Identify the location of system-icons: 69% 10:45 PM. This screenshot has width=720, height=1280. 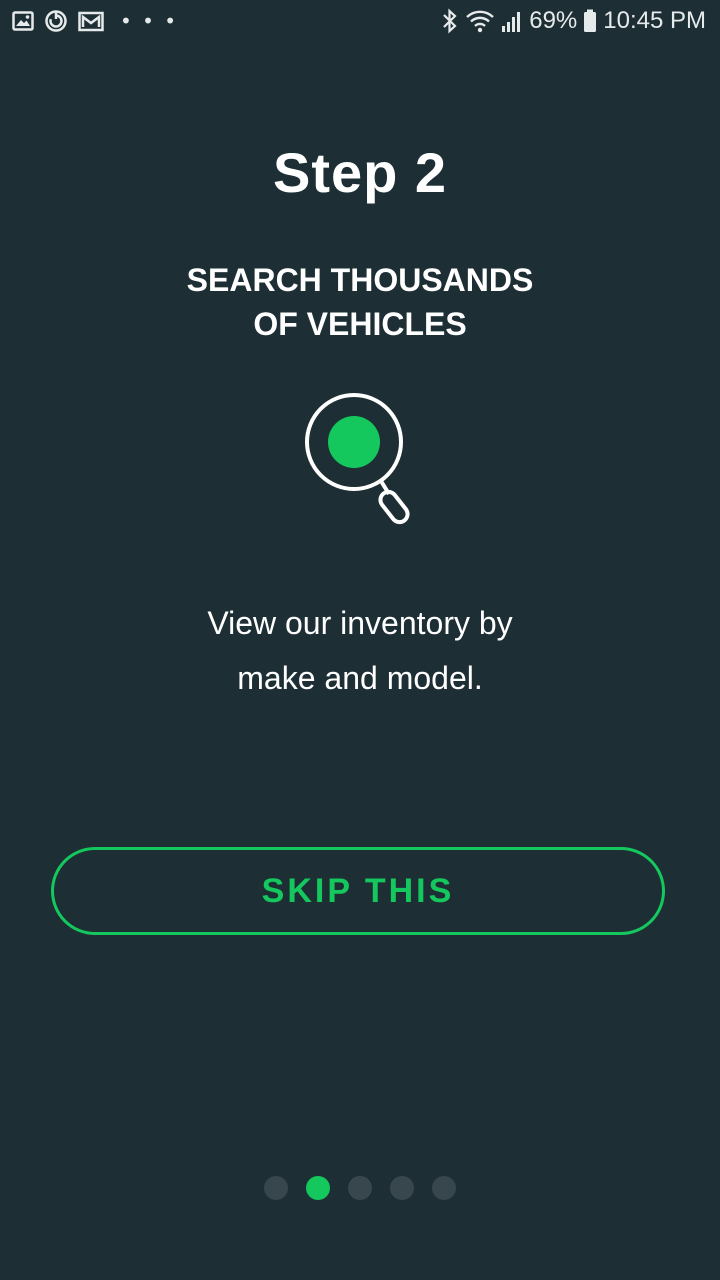
(573, 21).